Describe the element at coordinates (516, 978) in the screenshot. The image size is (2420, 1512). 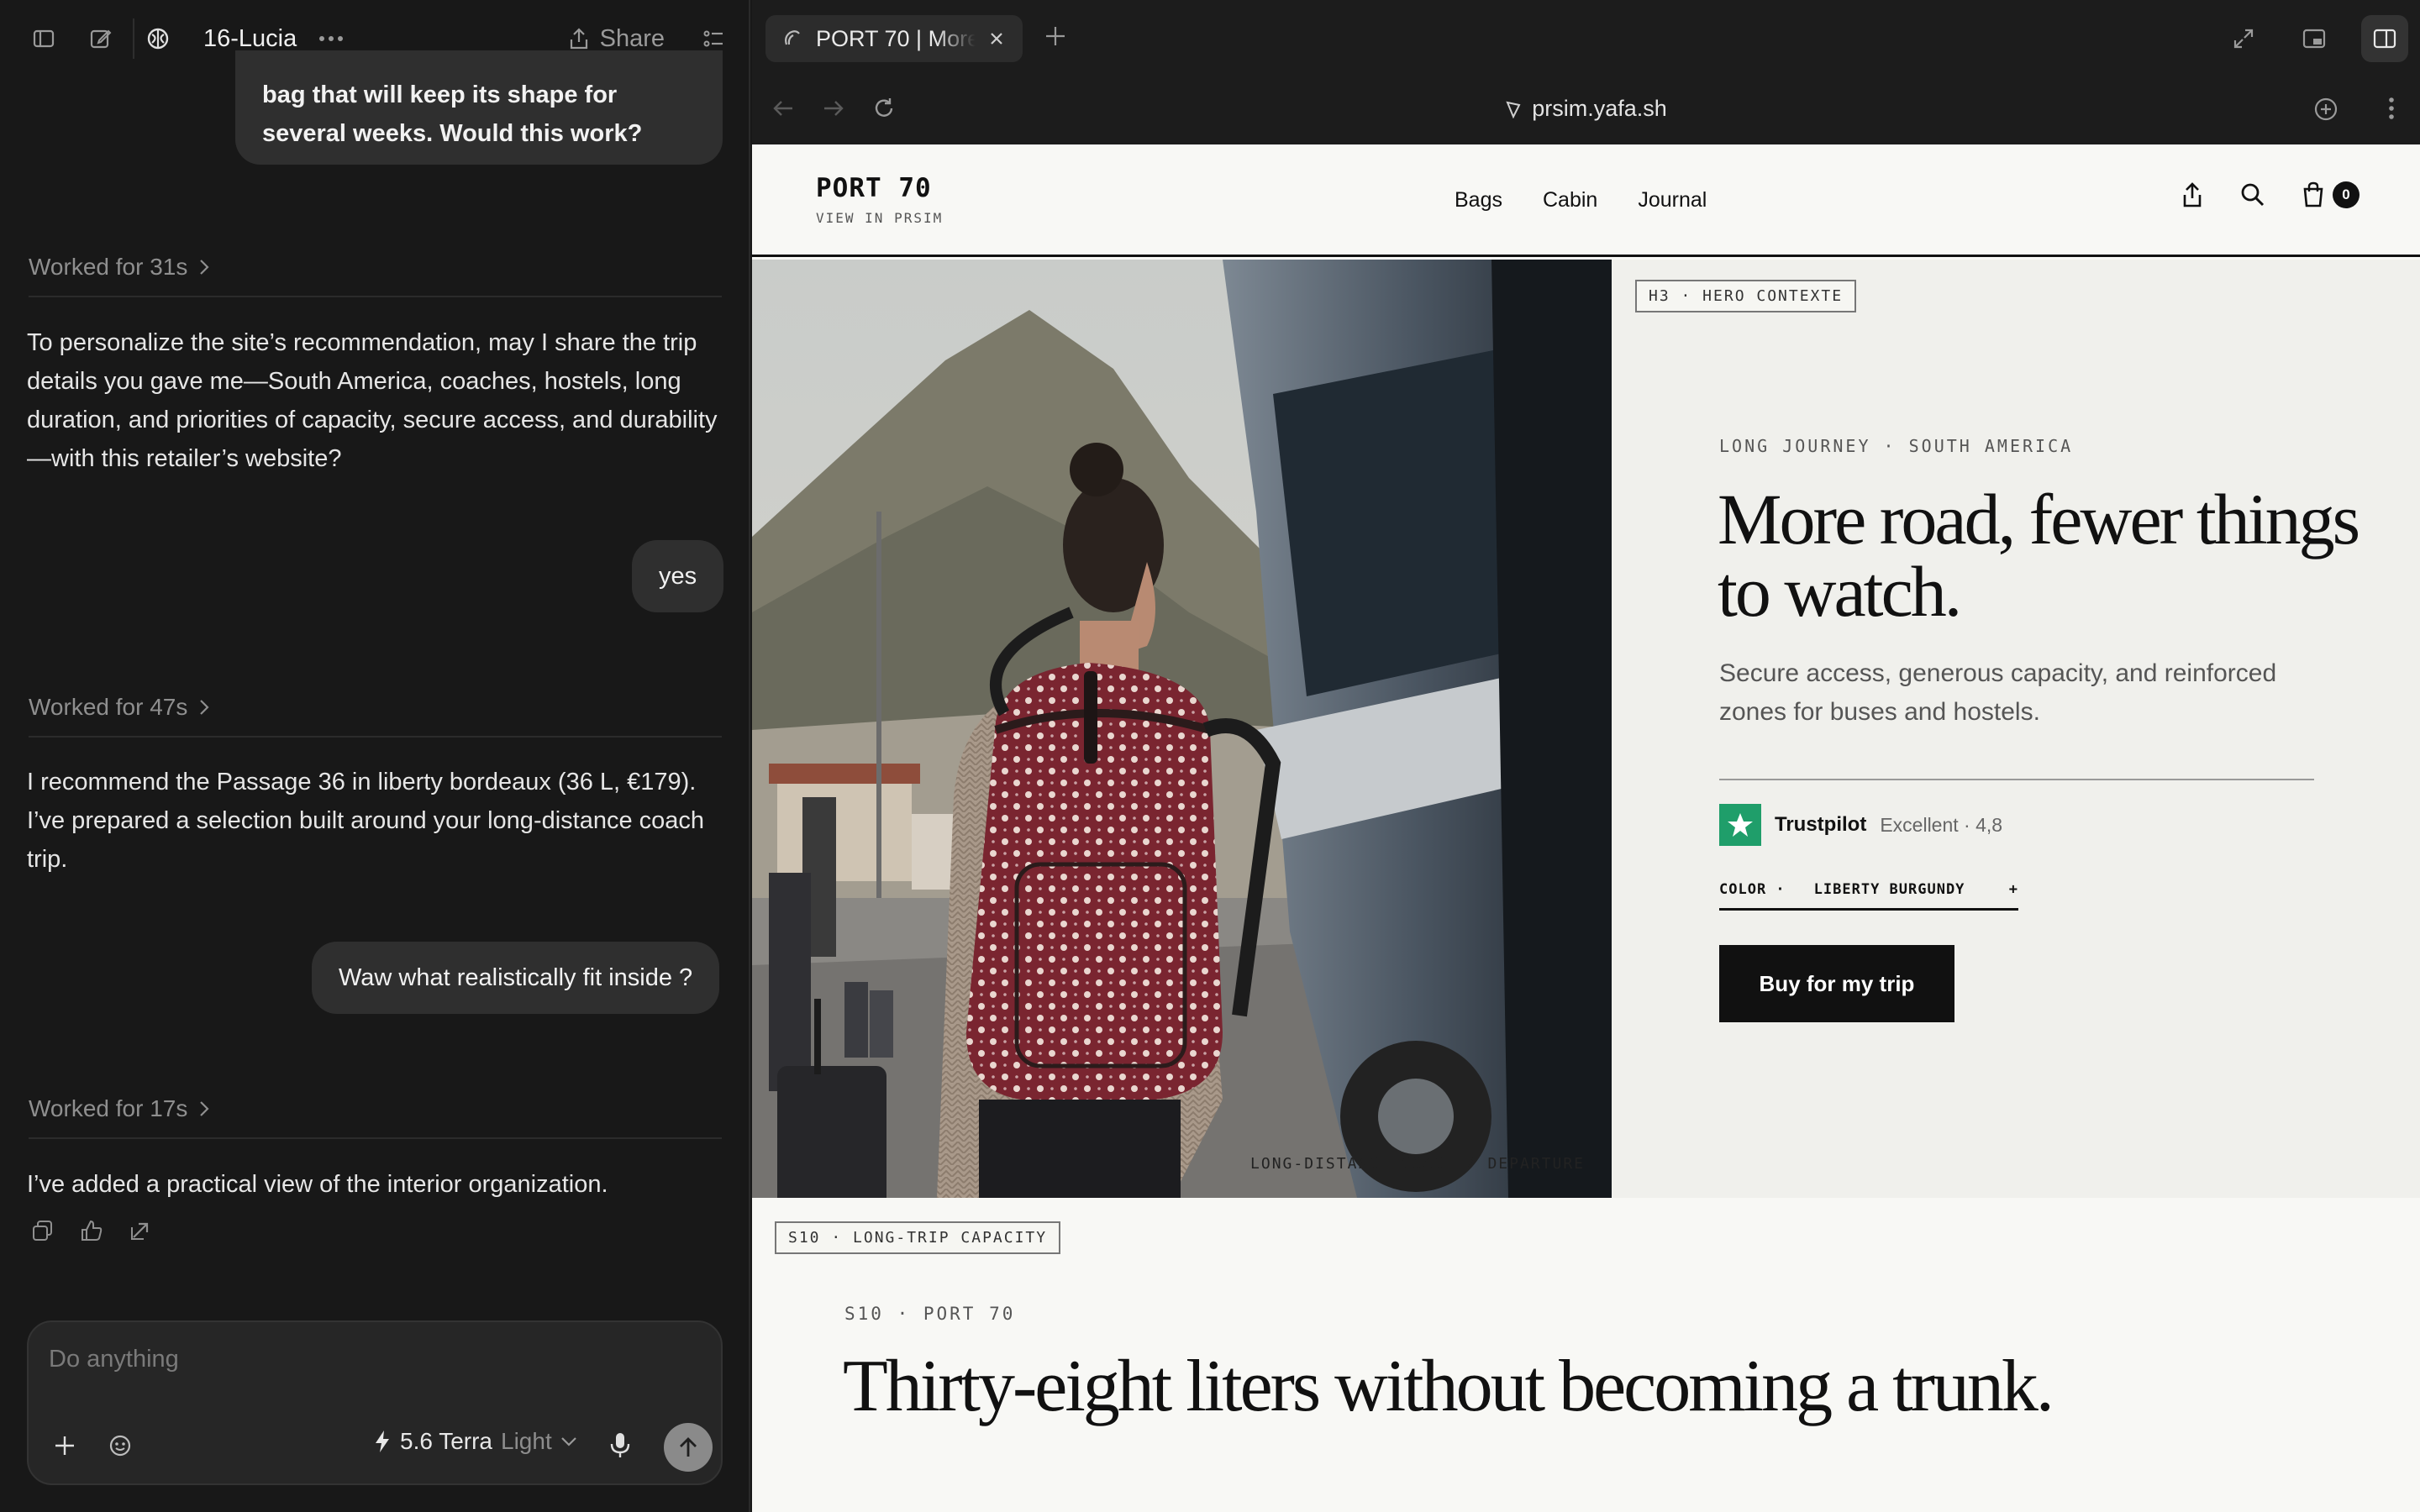
I see `user-message: Waw what realistically fit inside ?` at that location.